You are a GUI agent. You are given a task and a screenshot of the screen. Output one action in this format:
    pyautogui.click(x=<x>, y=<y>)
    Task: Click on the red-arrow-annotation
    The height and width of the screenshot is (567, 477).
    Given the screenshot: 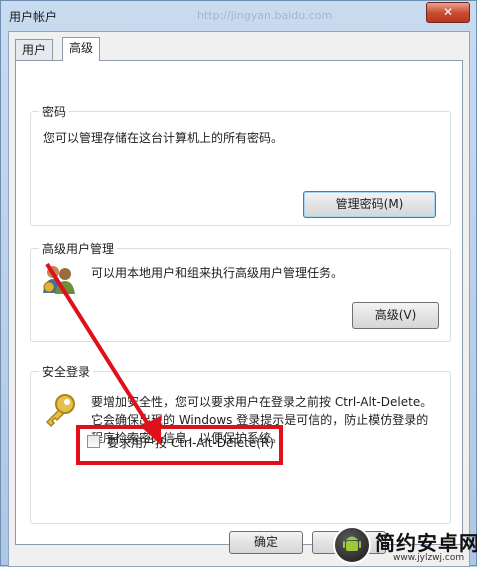 What is the action you would take?
    pyautogui.click(x=103, y=353)
    